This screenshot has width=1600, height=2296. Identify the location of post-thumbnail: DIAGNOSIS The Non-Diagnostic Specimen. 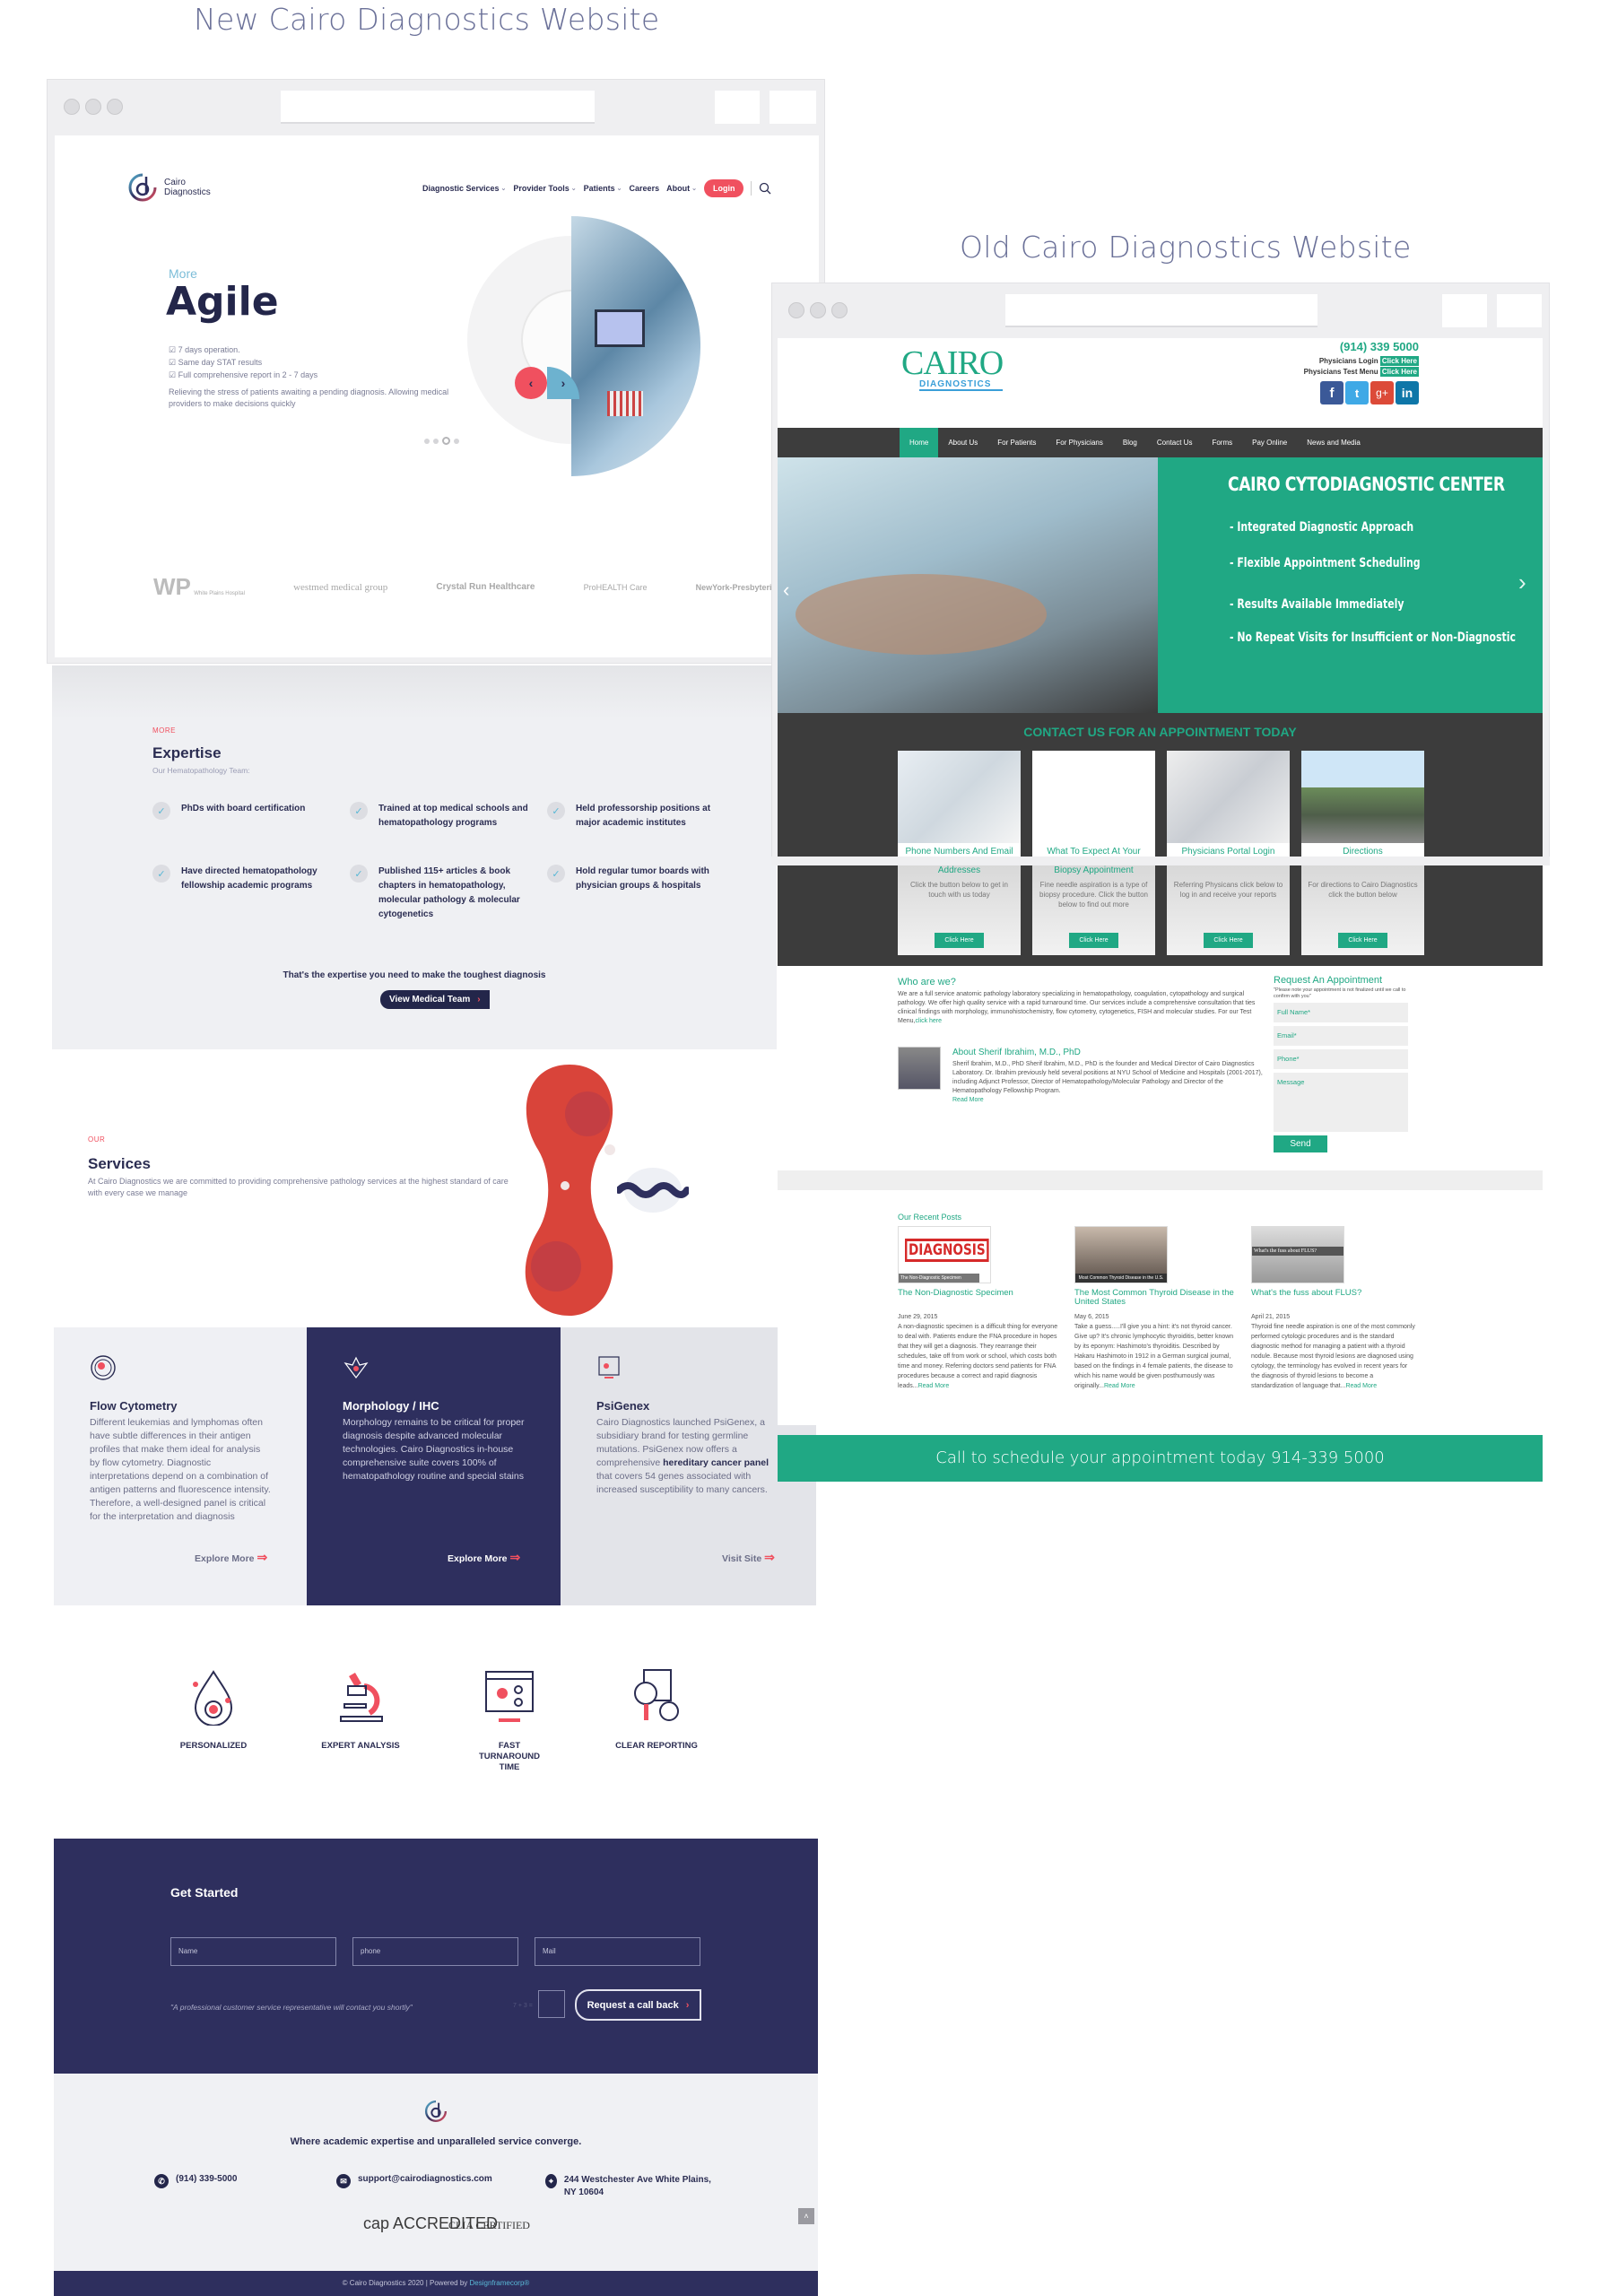
(945, 1254).